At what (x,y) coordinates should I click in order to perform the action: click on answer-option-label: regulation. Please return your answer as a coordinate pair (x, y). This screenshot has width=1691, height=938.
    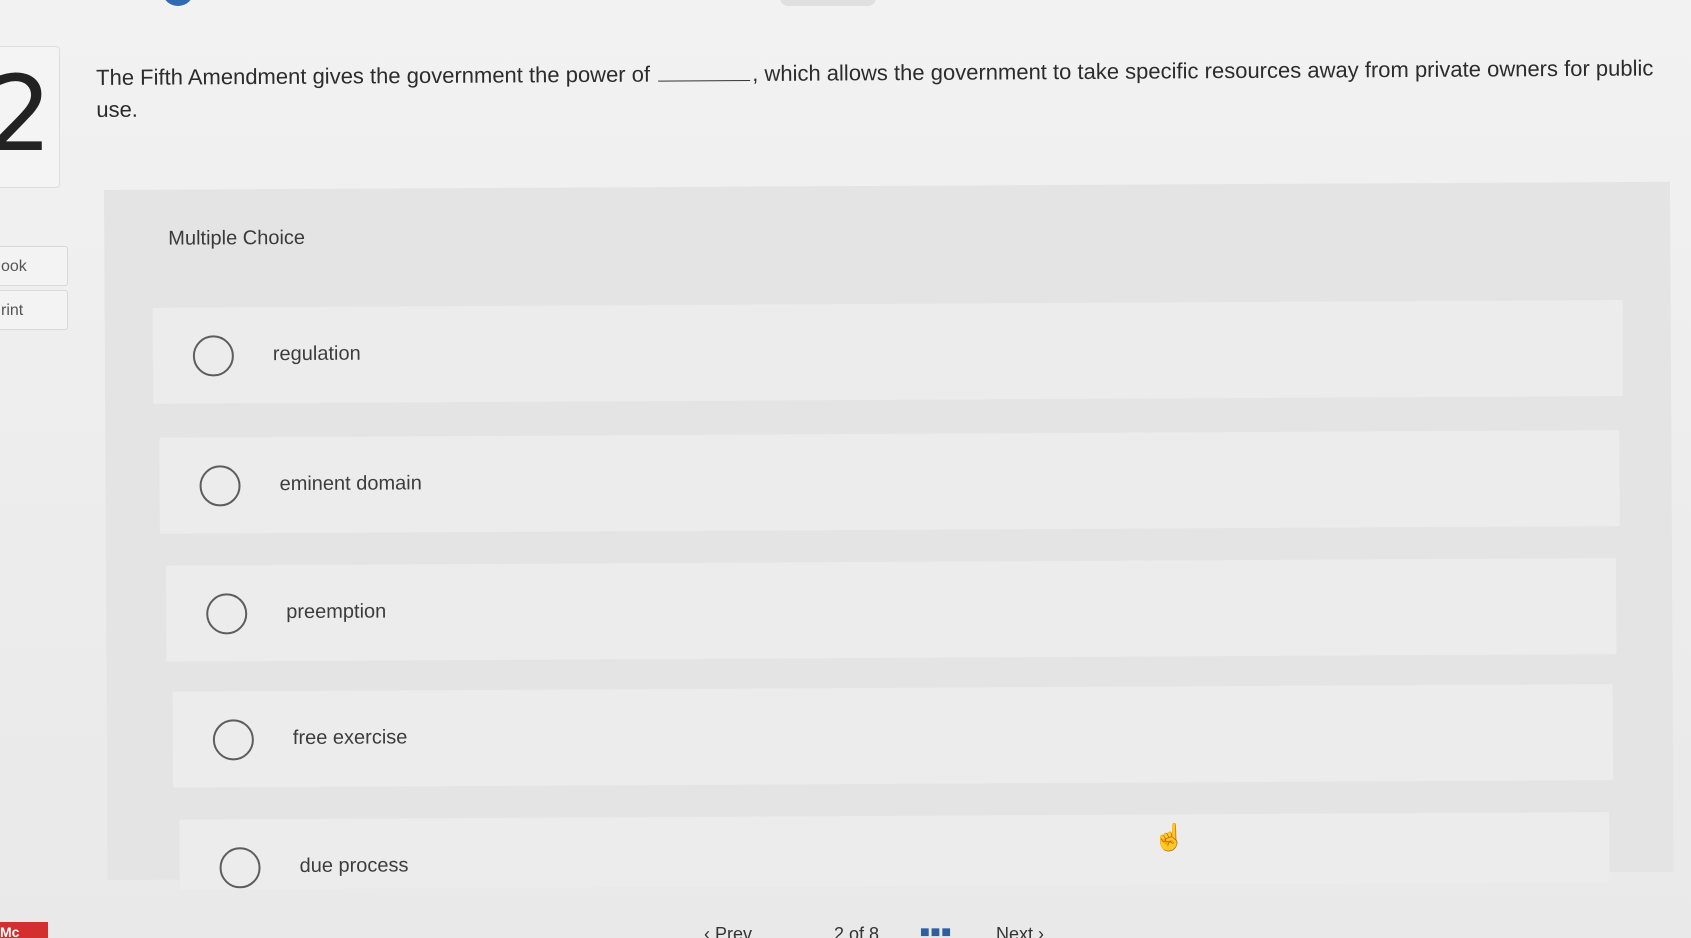
    Looking at the image, I should click on (316, 354).